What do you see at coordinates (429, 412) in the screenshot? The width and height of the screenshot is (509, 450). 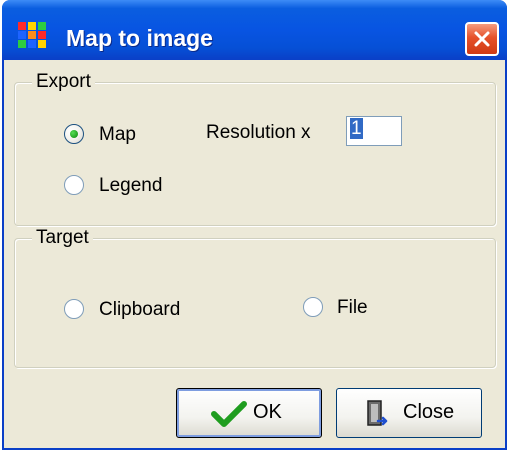 I see `close-button-label: Close` at bounding box center [429, 412].